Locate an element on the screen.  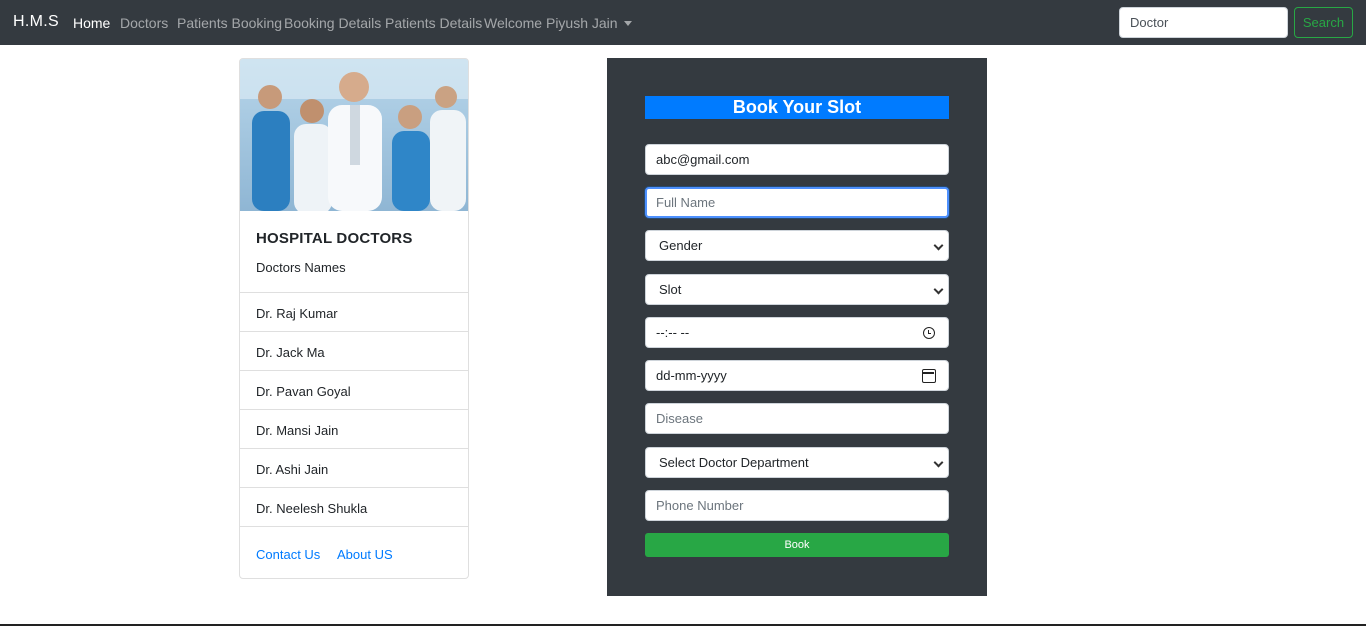
doctors-team-image is located at coordinates (354, 135).